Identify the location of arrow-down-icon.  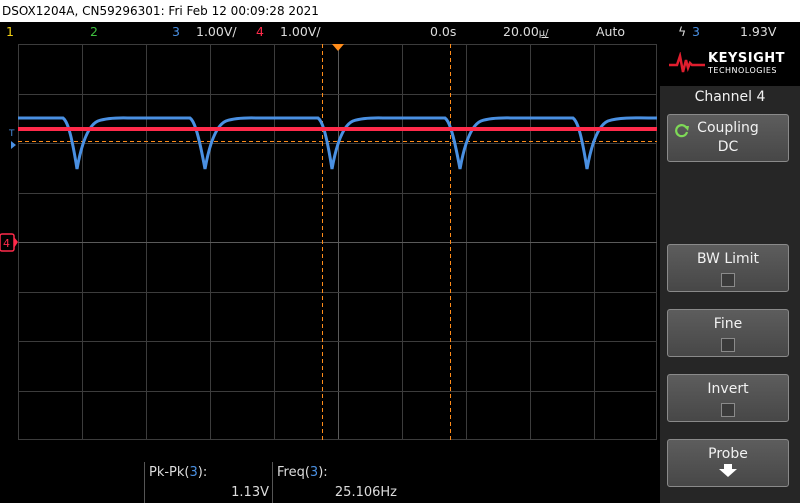
(728, 470).